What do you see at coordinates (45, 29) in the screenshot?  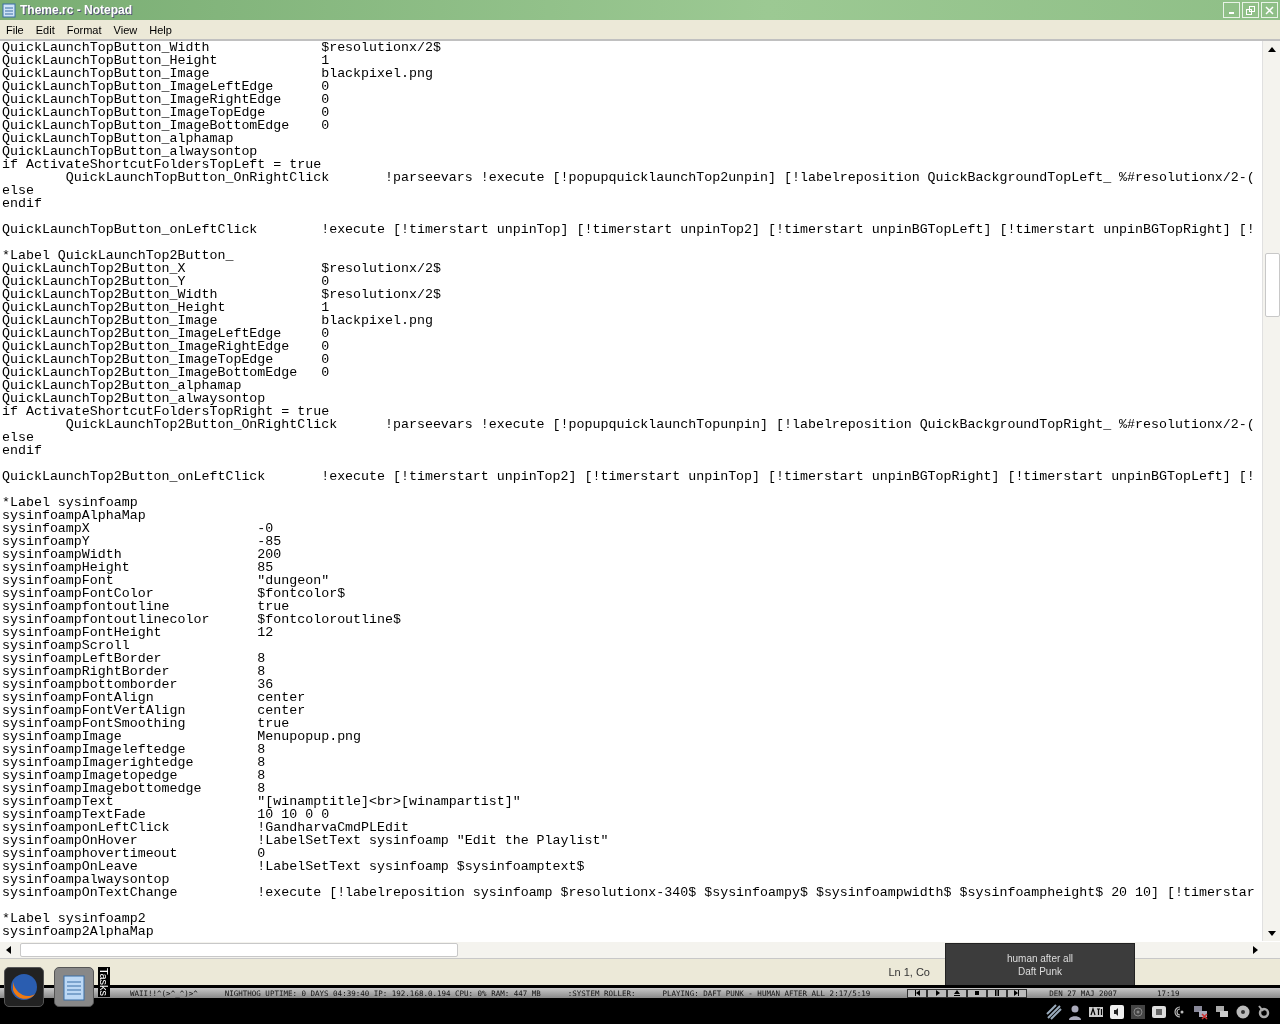 I see `menu-item: Edit` at bounding box center [45, 29].